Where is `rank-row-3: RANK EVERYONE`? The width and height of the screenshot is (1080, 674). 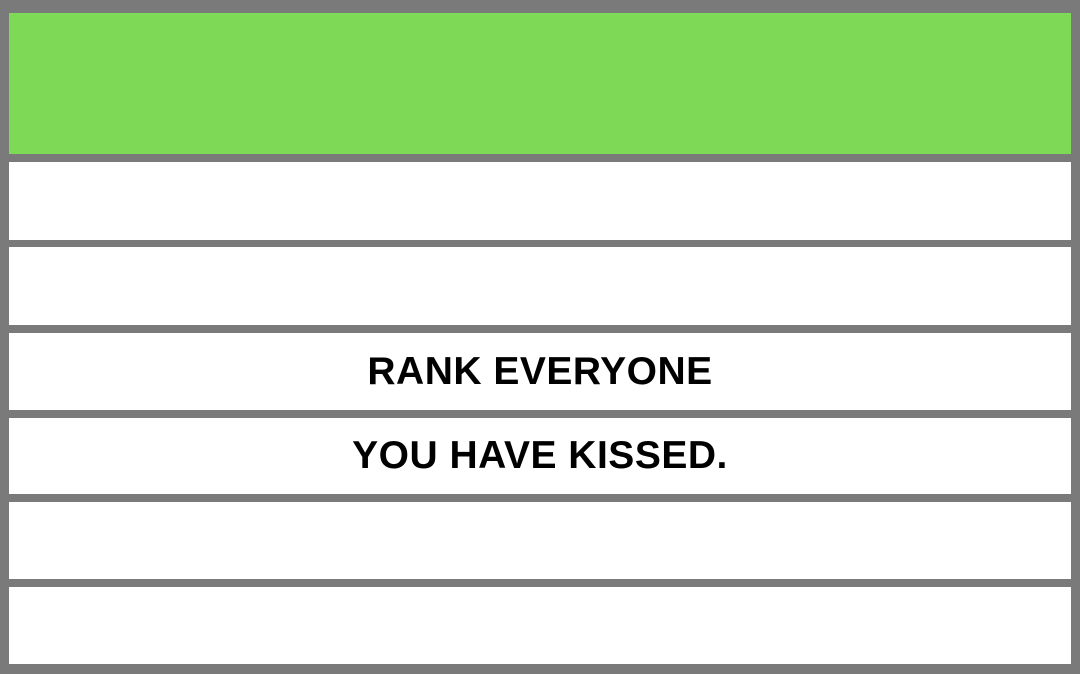
rank-row-3: RANK EVERYONE is located at coordinates (540, 371).